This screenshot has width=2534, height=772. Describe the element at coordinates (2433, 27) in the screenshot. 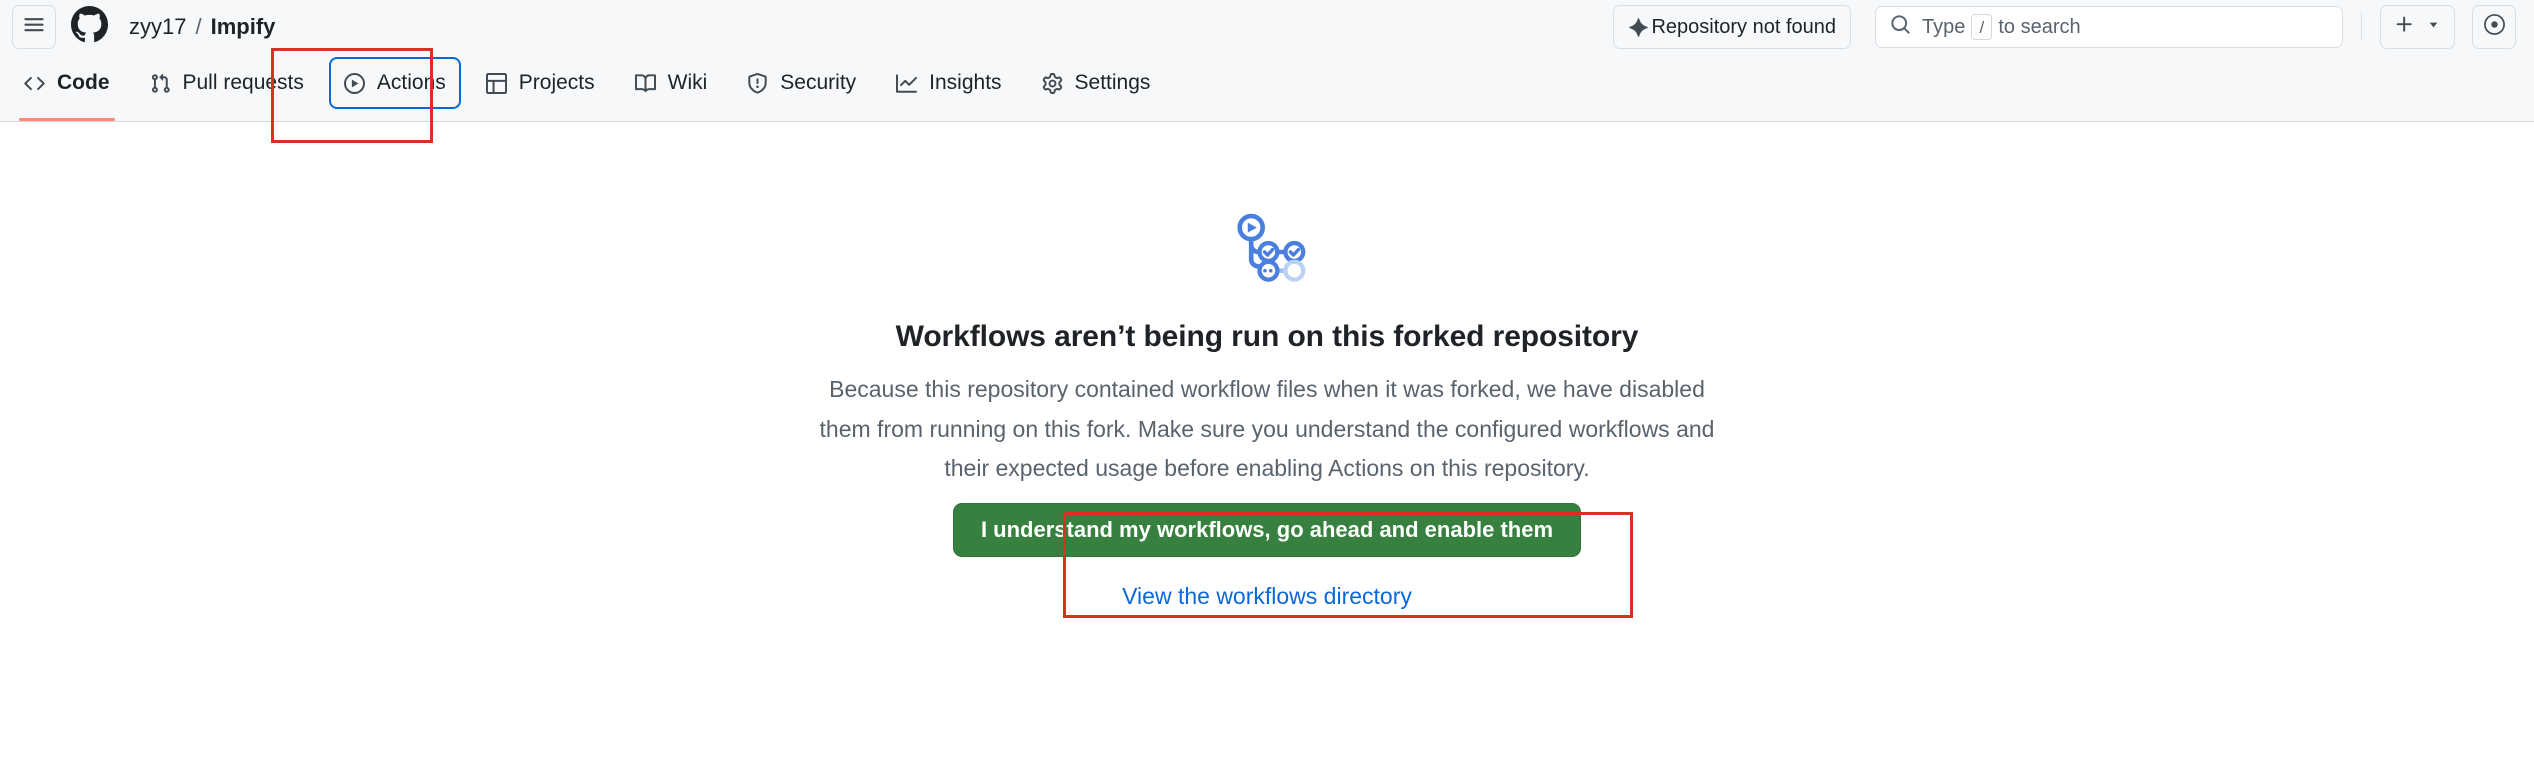

I see `chevron-down-icon` at that location.